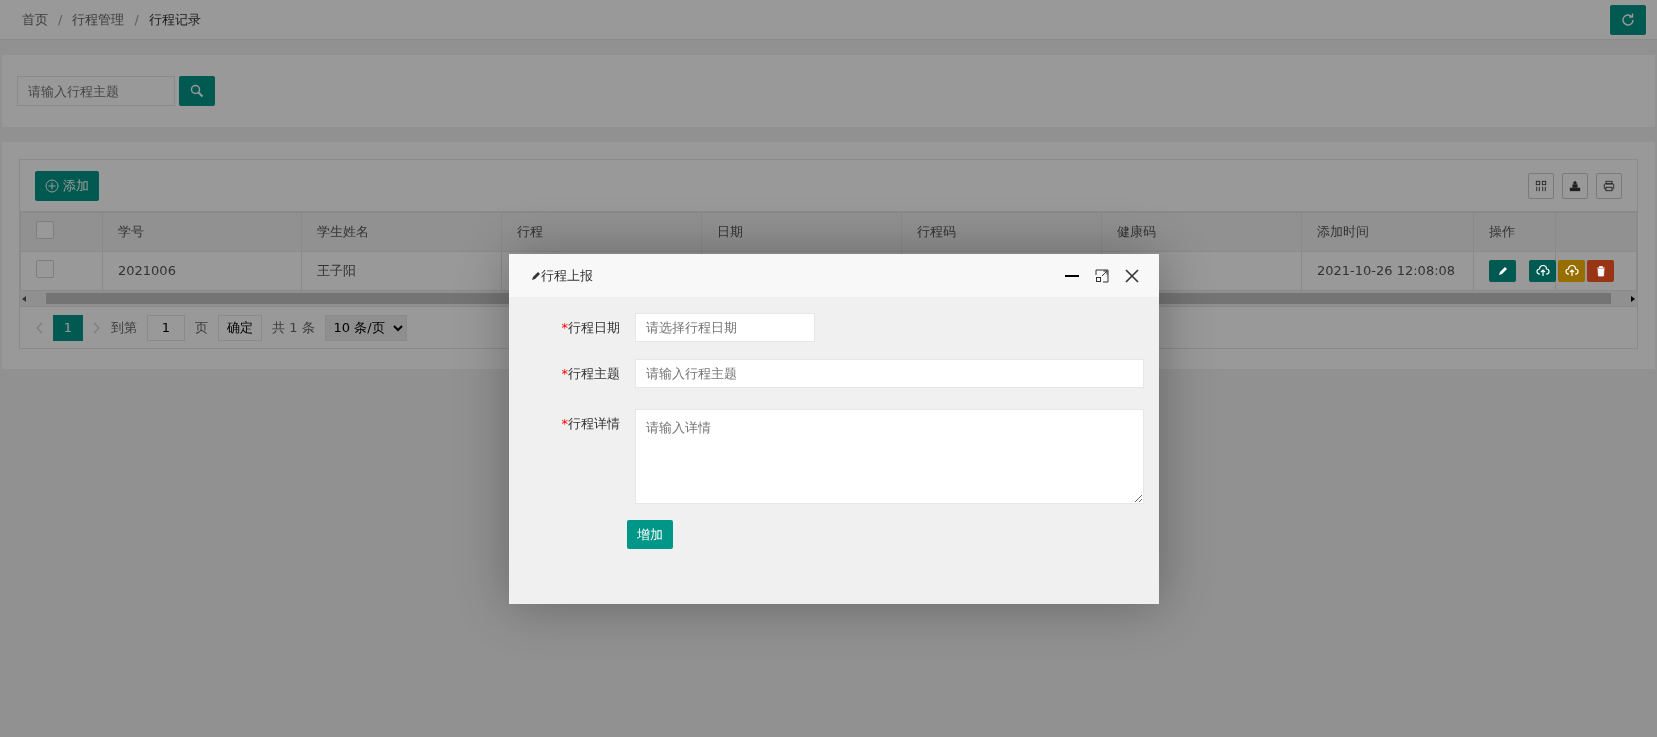 The height and width of the screenshot is (737, 1657). I want to click on column-header: 添加时间, so click(1343, 232).